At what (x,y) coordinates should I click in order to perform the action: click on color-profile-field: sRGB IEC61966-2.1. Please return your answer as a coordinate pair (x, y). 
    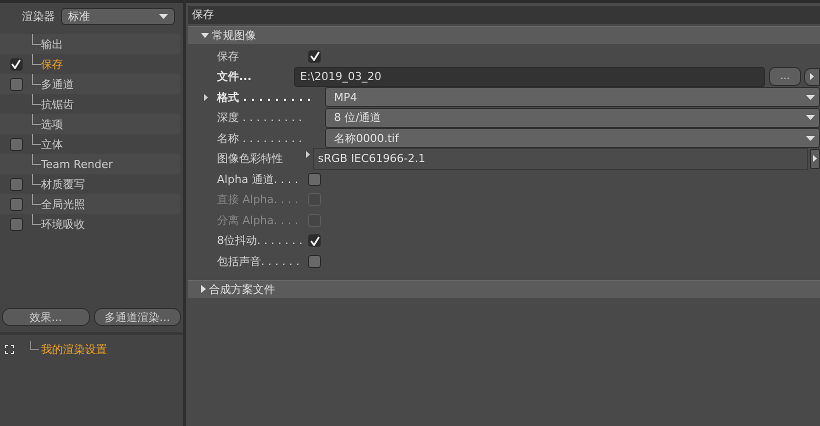
    Looking at the image, I should click on (560, 159).